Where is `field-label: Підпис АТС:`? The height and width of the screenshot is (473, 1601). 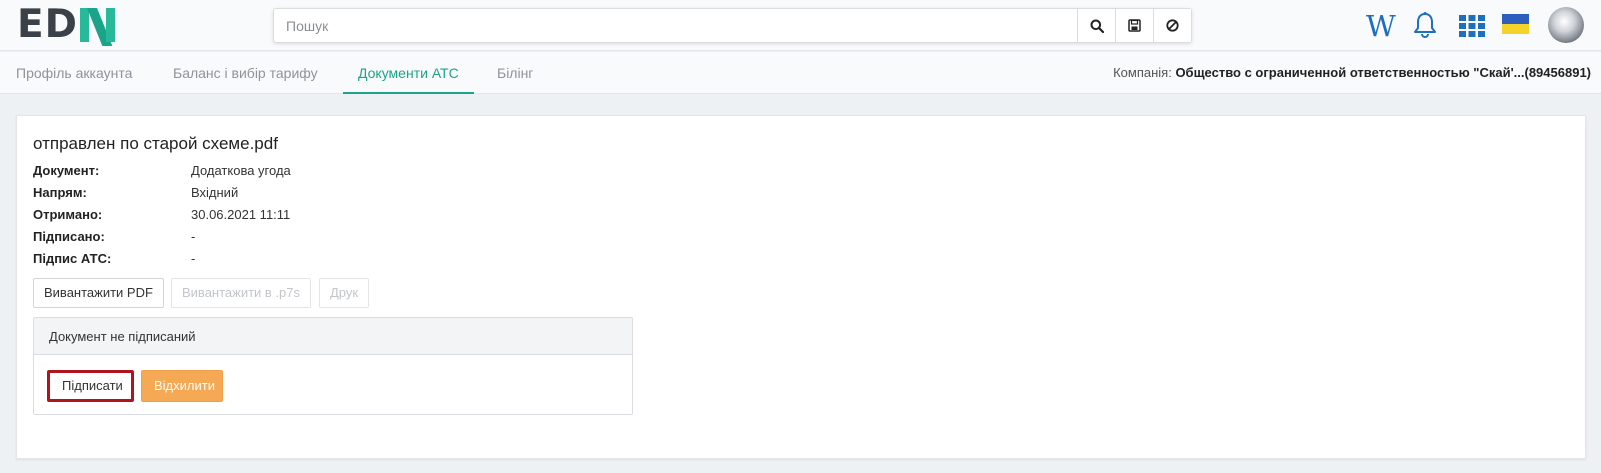 field-label: Підпис АТС: is located at coordinates (72, 258).